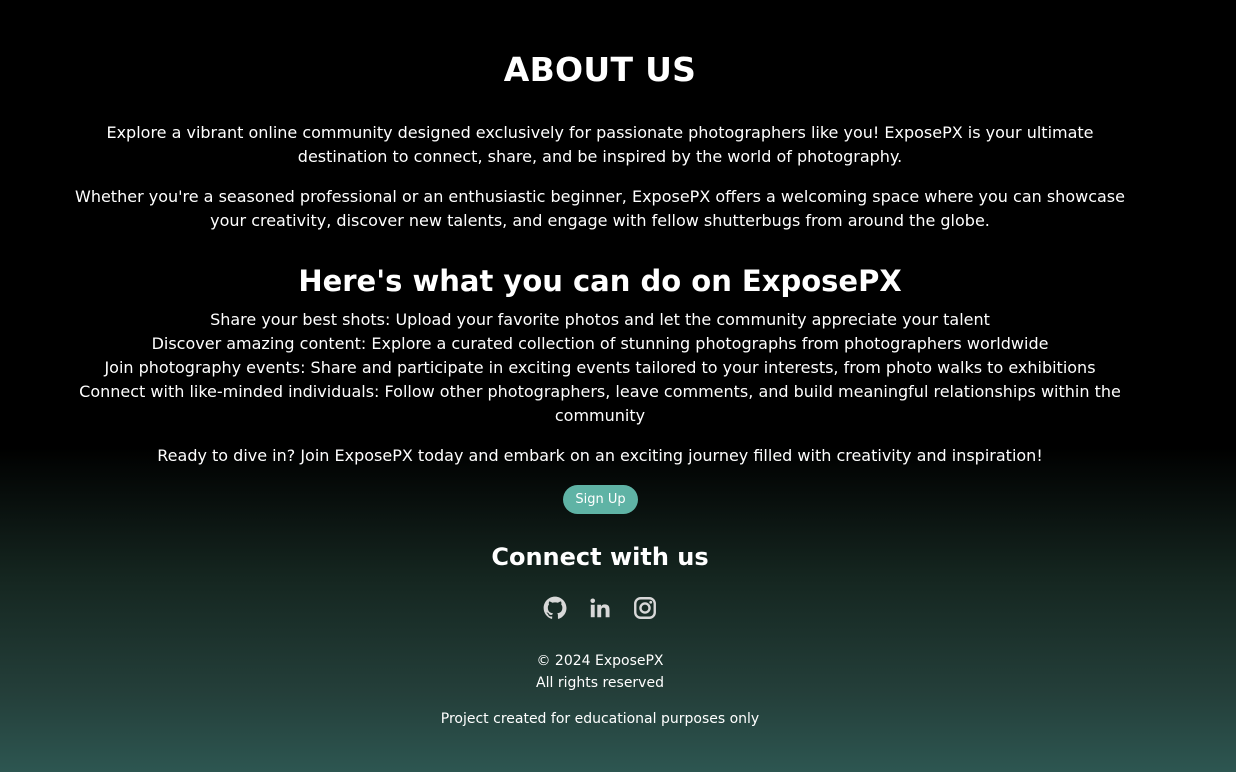 The width and height of the screenshot is (1236, 772). What do you see at coordinates (600, 672) in the screenshot?
I see `copyright-block: © 2024 ExposePX All rights reserved` at bounding box center [600, 672].